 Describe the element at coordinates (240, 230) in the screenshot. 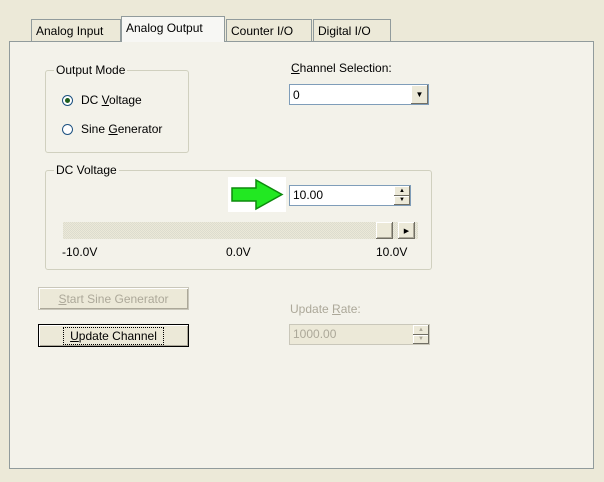

I see `voltage-slider-track` at that location.